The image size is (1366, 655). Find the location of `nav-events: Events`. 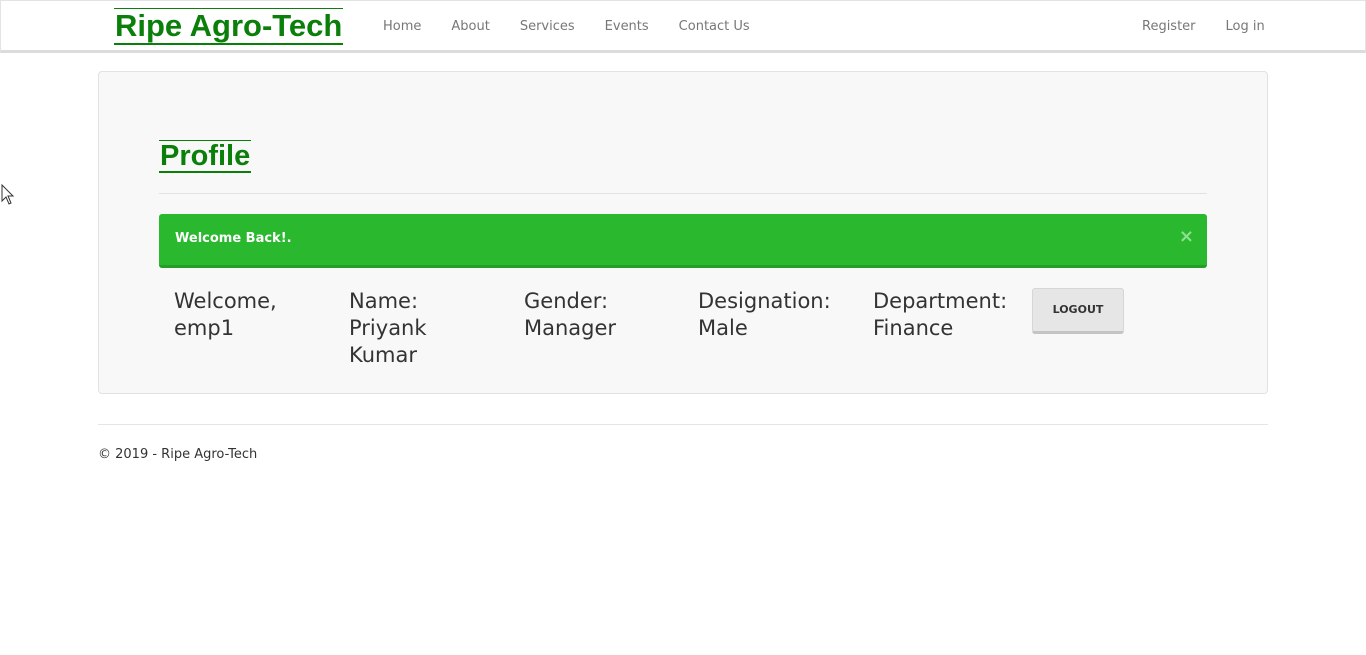

nav-events: Events is located at coordinates (627, 27).